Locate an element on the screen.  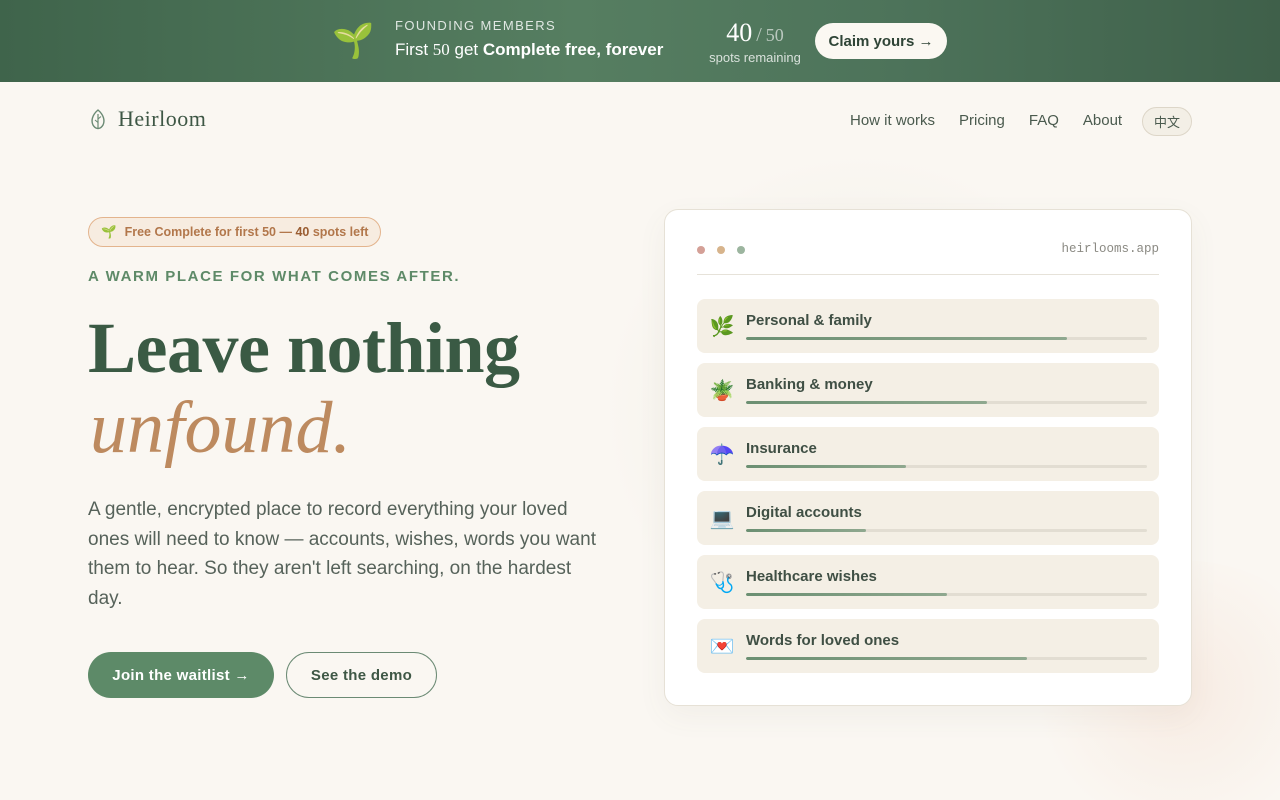
category-item: 🌿 Personal & family is located at coordinates (928, 326).